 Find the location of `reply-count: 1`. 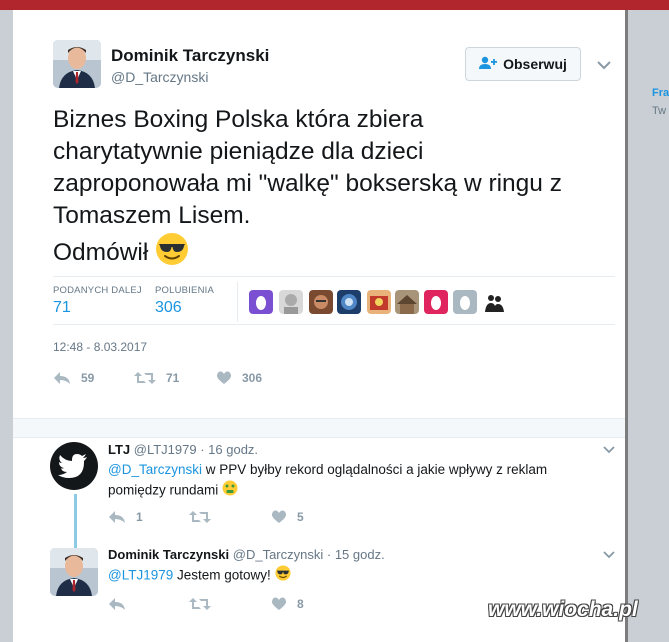

reply-count: 1 is located at coordinates (139, 517).